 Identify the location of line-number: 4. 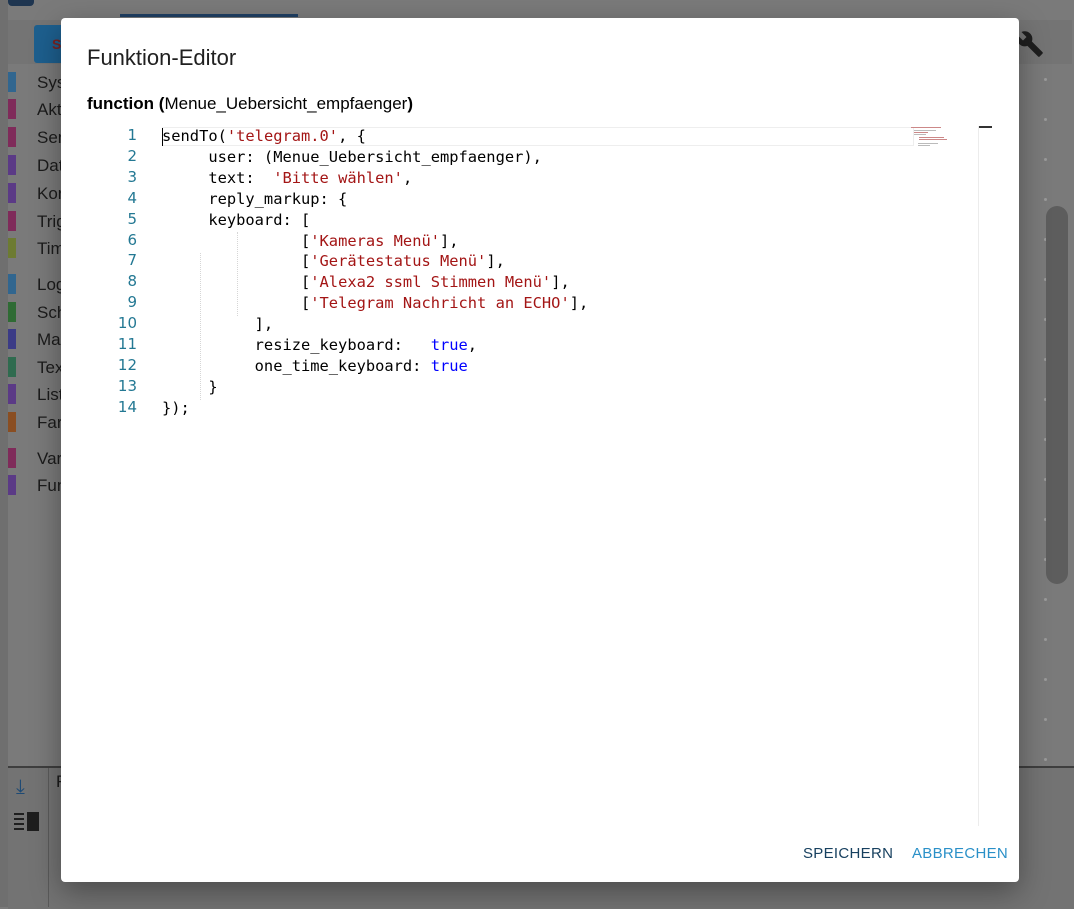
(132, 197).